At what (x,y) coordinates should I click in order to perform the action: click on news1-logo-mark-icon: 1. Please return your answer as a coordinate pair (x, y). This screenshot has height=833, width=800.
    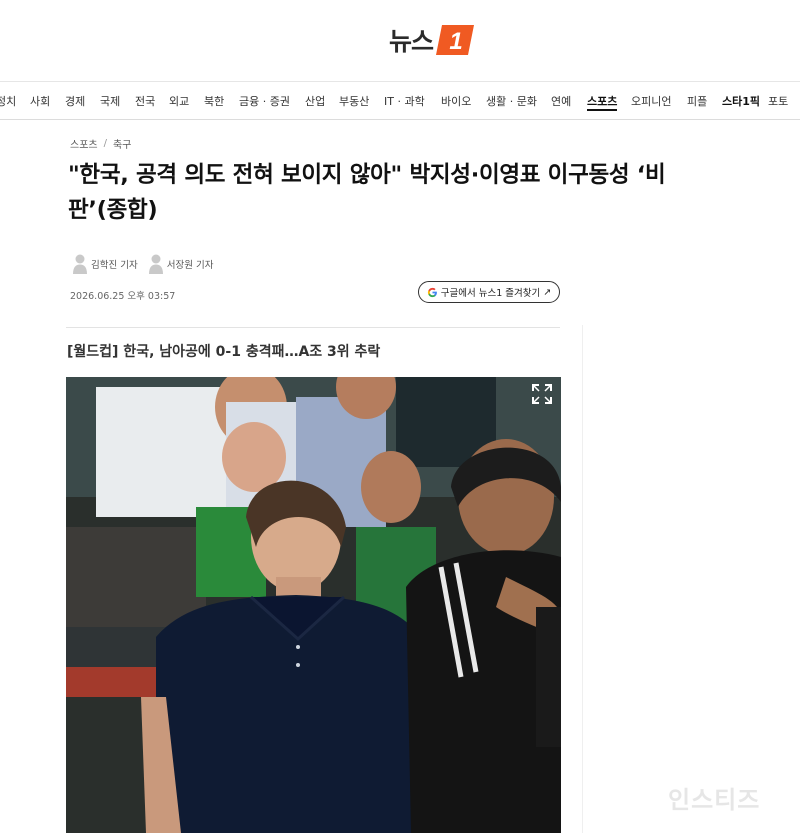
    Looking at the image, I should click on (455, 40).